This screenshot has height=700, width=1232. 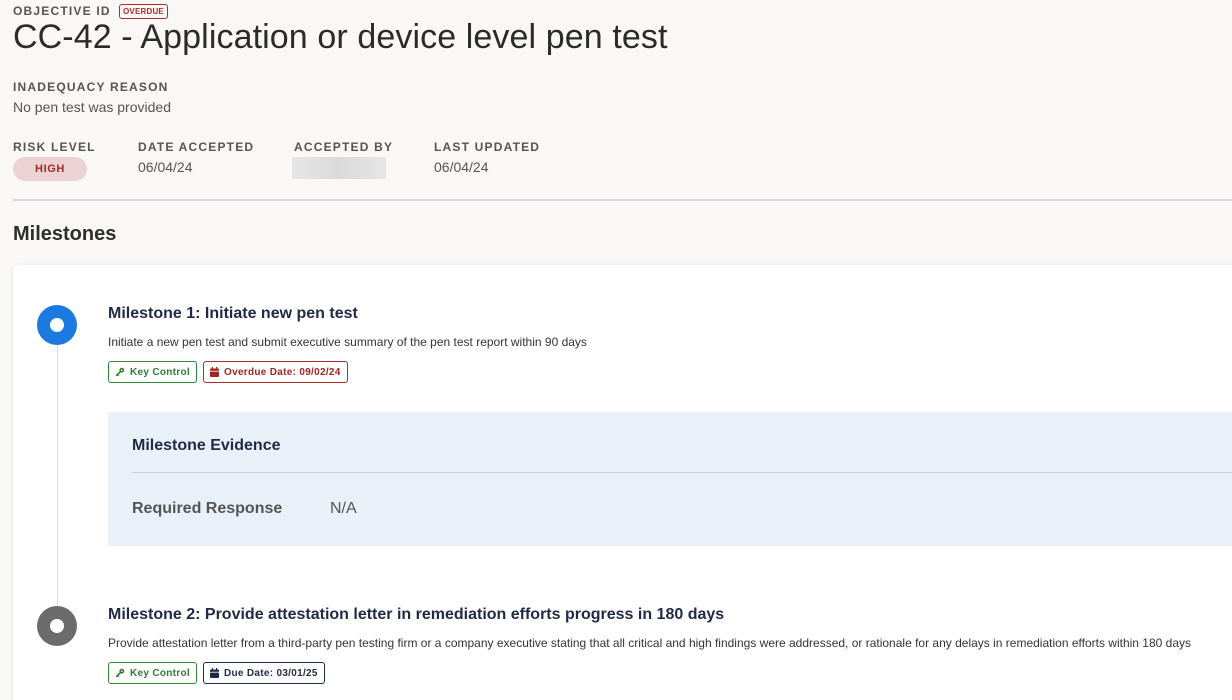 What do you see at coordinates (57, 325) in the screenshot?
I see `milestone-1-status-node` at bounding box center [57, 325].